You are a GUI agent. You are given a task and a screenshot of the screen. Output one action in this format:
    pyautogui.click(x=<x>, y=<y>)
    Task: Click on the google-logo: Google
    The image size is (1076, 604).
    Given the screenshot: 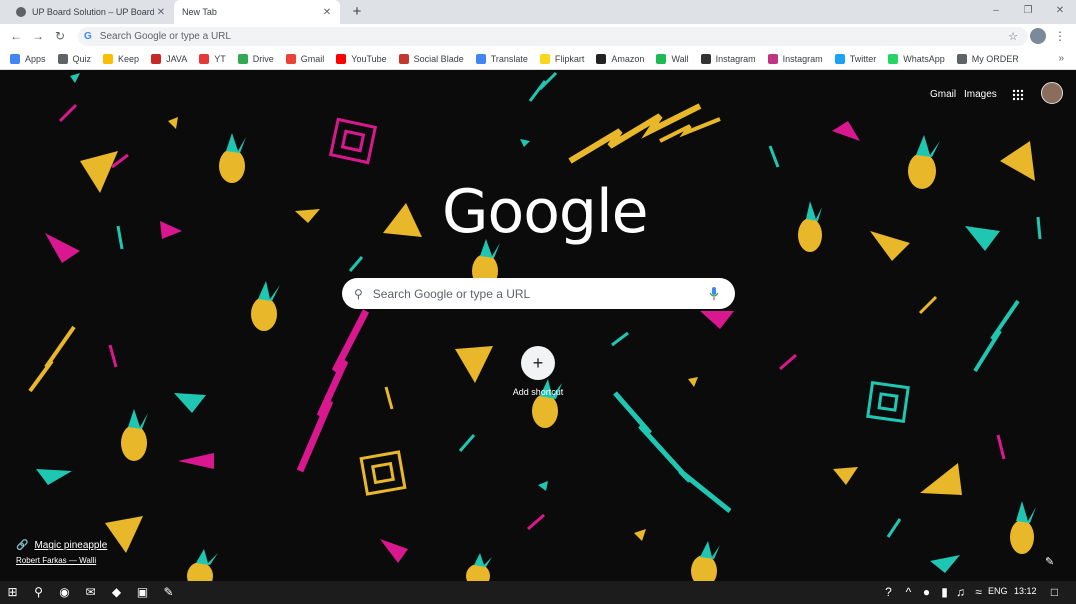 What is the action you would take?
    pyautogui.click(x=545, y=212)
    